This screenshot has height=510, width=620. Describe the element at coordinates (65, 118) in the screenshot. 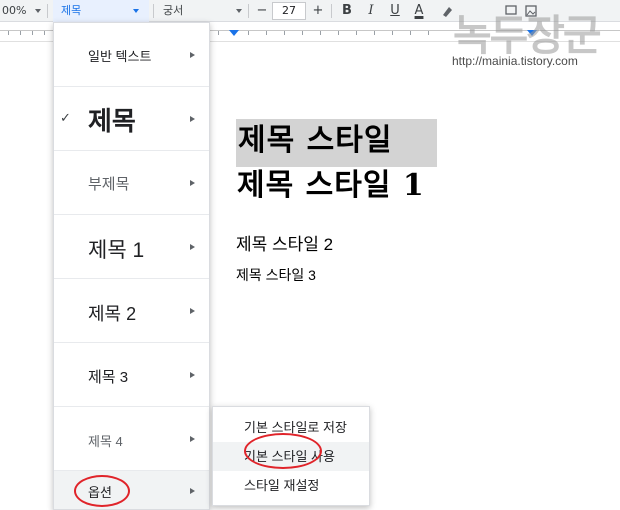

I see `check-icon: ✓` at that location.